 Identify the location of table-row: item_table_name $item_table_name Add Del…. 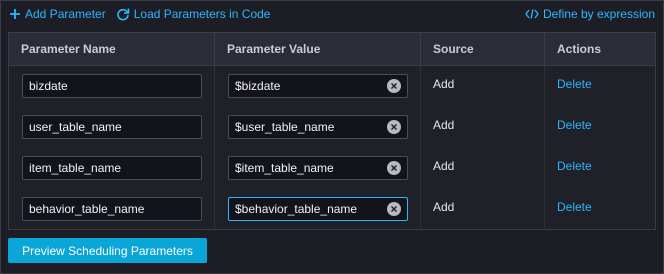
(332, 168).